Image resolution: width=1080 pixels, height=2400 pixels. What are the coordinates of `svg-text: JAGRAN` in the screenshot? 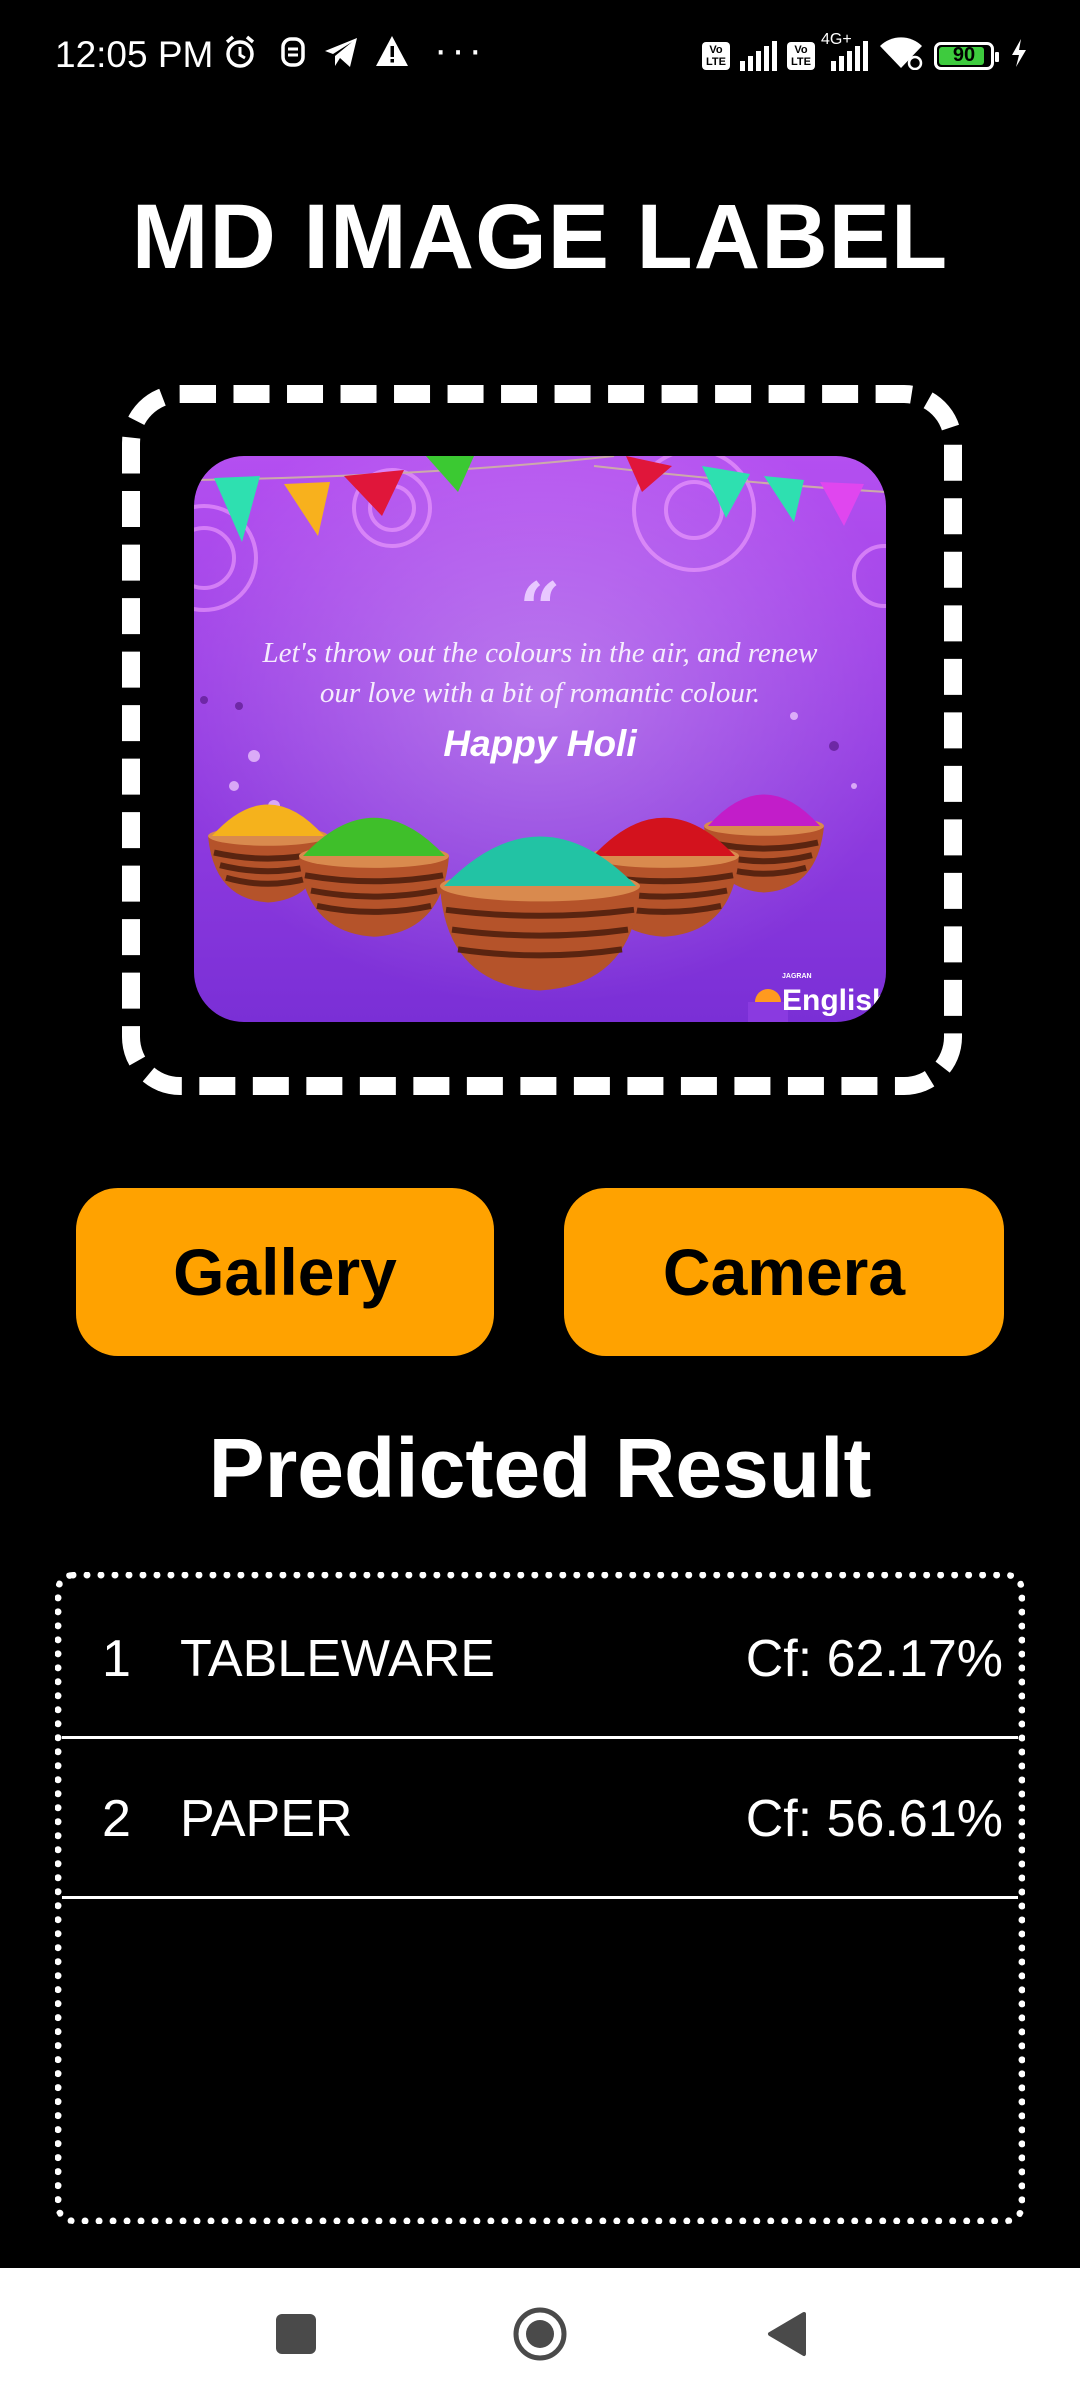 It's located at (797, 976).